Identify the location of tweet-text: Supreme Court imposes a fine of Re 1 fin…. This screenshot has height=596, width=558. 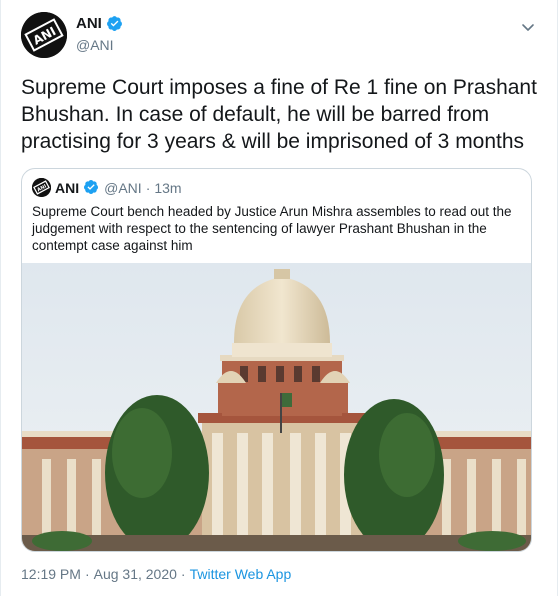
(279, 114).